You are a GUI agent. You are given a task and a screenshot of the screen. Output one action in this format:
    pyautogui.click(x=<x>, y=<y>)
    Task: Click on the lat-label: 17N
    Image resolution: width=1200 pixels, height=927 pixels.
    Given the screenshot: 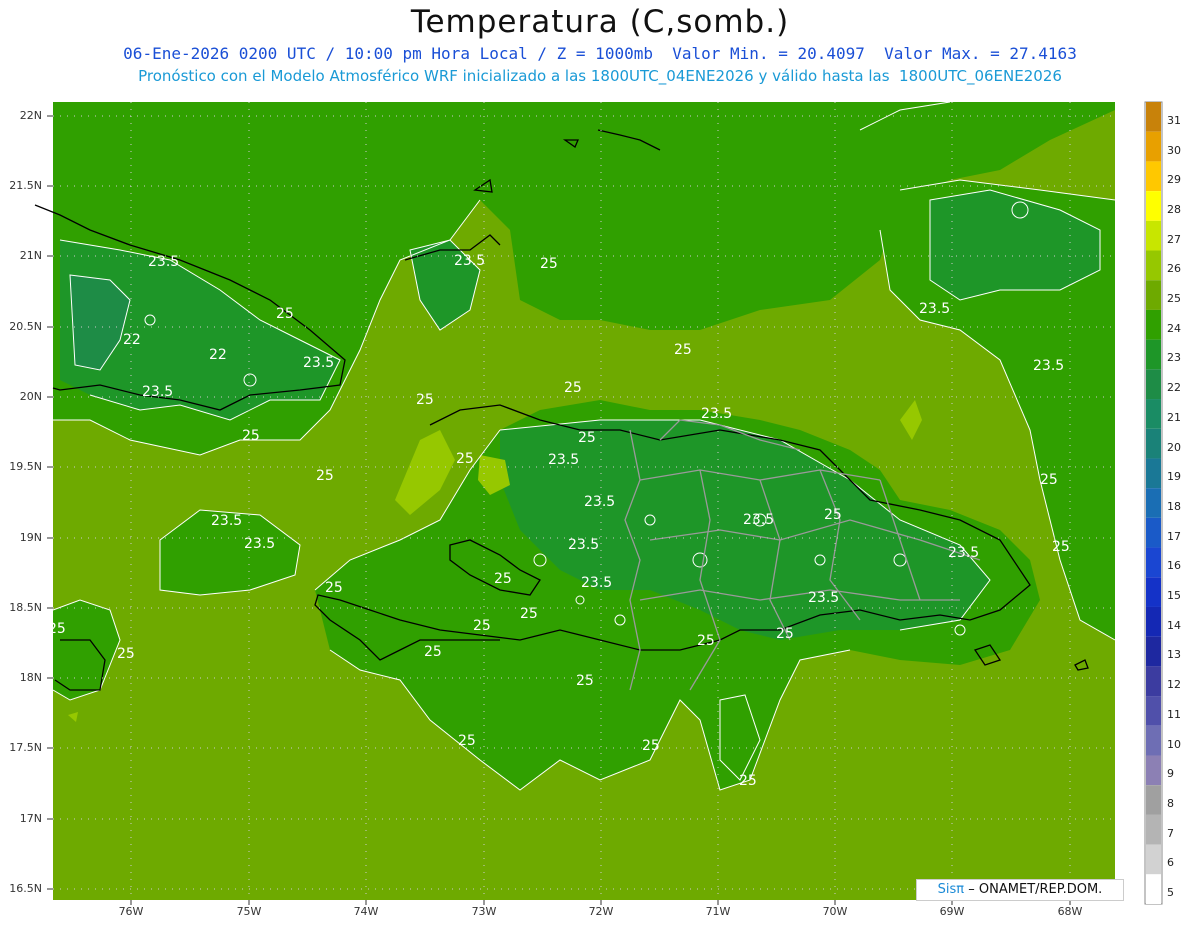 What is the action you would take?
    pyautogui.click(x=30, y=818)
    